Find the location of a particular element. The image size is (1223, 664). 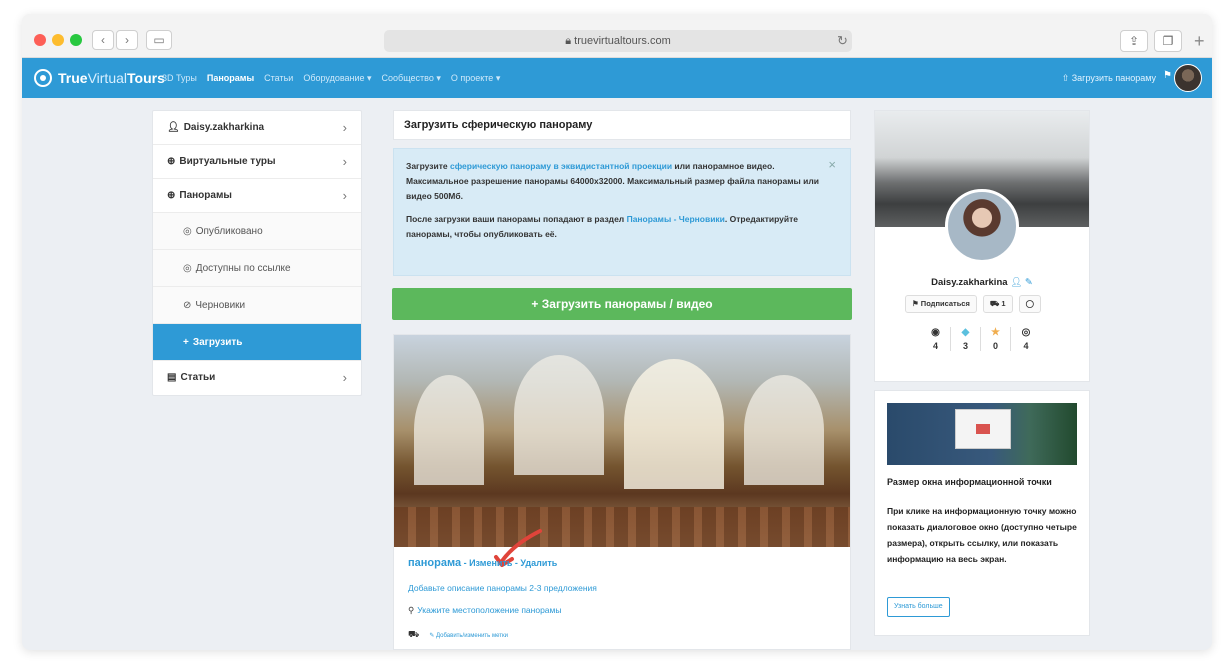

address-bar: 🔒︎ truevirtualtours.com is located at coordinates (618, 41).